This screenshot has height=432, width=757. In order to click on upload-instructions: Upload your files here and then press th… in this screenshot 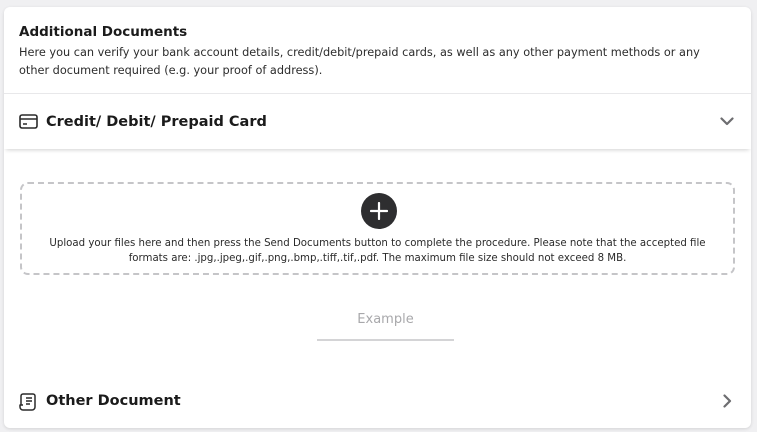, I will do `click(377, 251)`.